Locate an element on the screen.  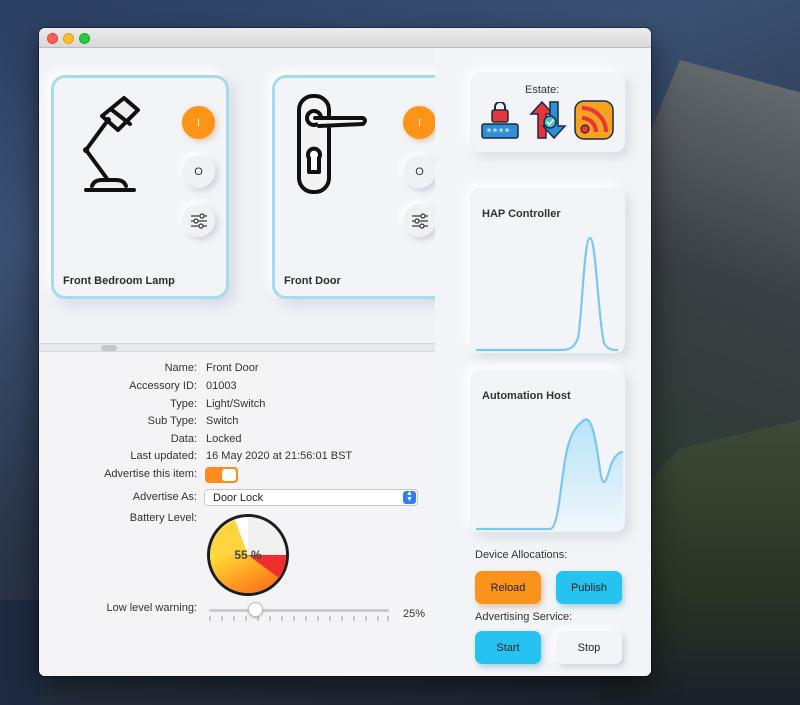
automation-host-panel: Automation Host is located at coordinates (547, 451).